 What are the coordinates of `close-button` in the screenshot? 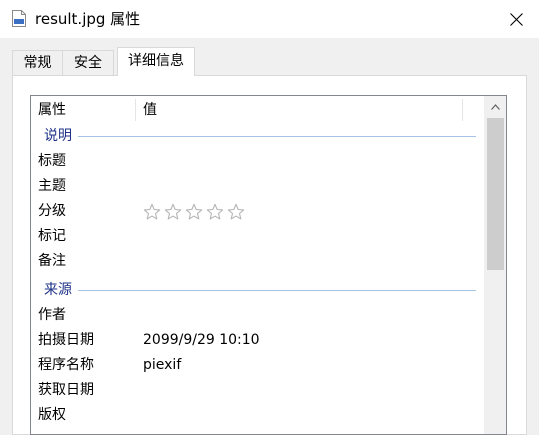 It's located at (516, 19).